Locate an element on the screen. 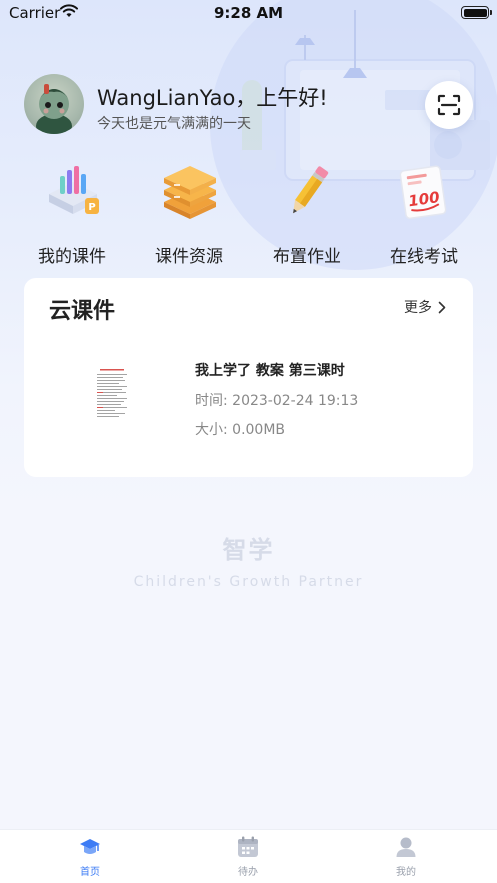  user-icon is located at coordinates (406, 847).